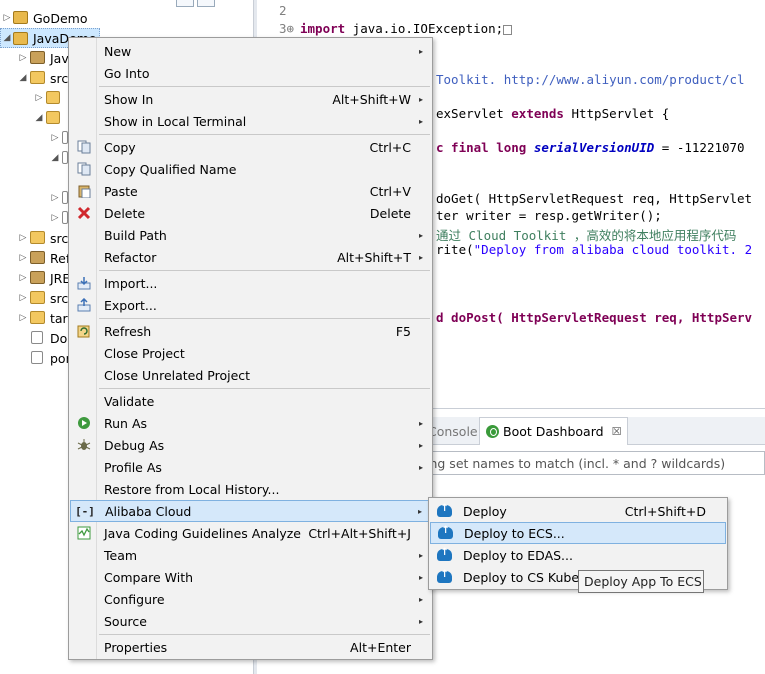 The height and width of the screenshot is (674, 765). I want to click on tree-item-target: ▷ targ, so click(38, 318).